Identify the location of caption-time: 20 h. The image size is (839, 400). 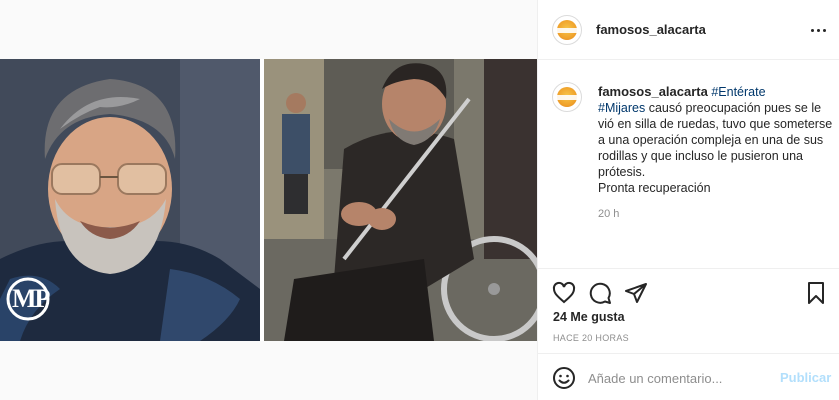
(609, 214).